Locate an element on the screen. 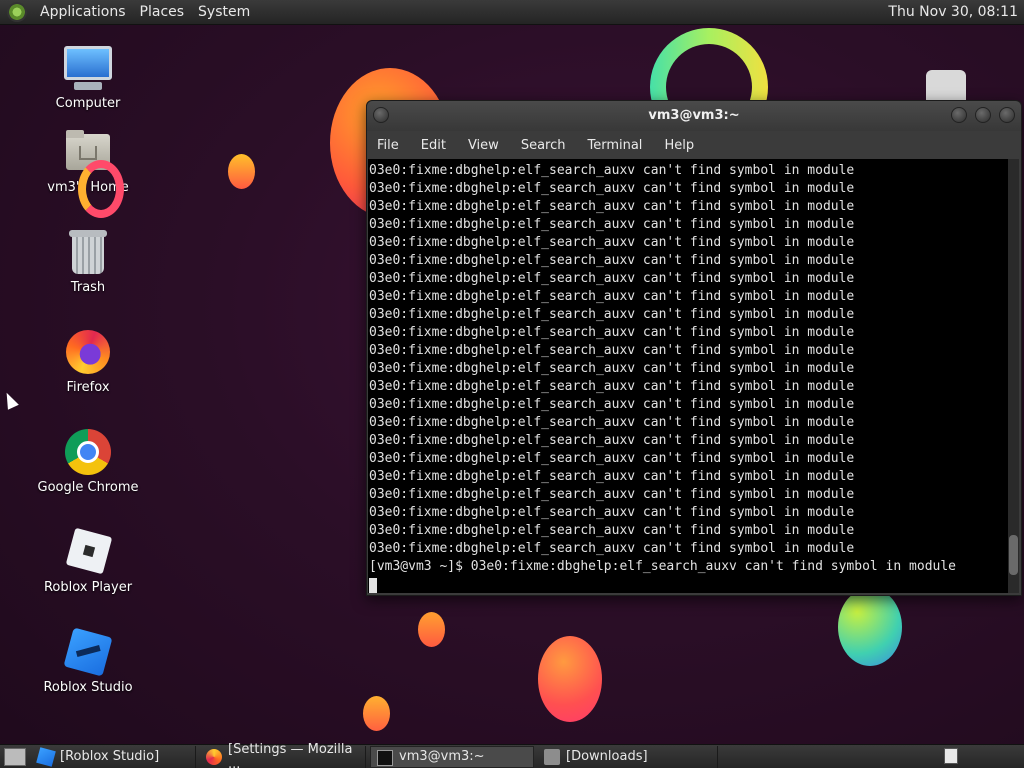 The width and height of the screenshot is (1024, 768). menu-view: View is located at coordinates (483, 145).